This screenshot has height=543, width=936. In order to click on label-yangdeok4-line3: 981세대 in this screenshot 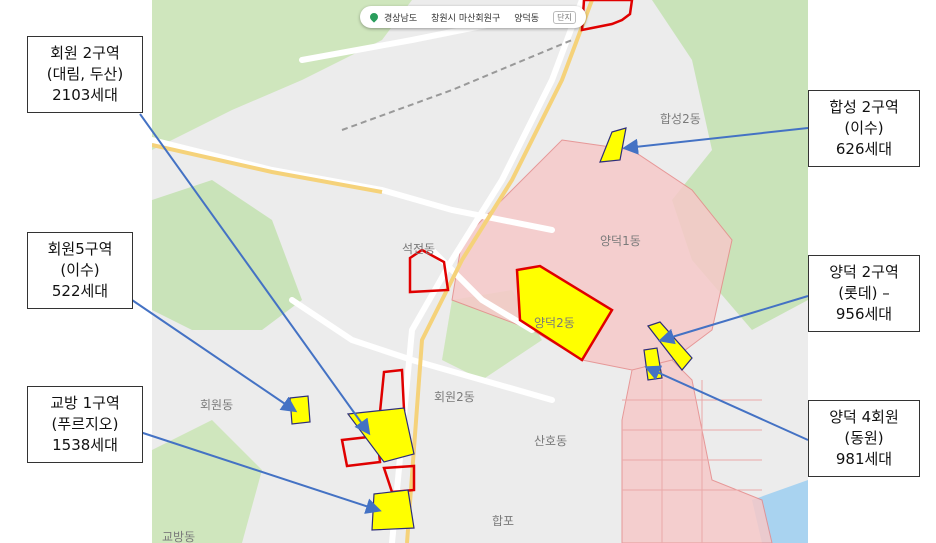, I will do `click(864, 459)`.